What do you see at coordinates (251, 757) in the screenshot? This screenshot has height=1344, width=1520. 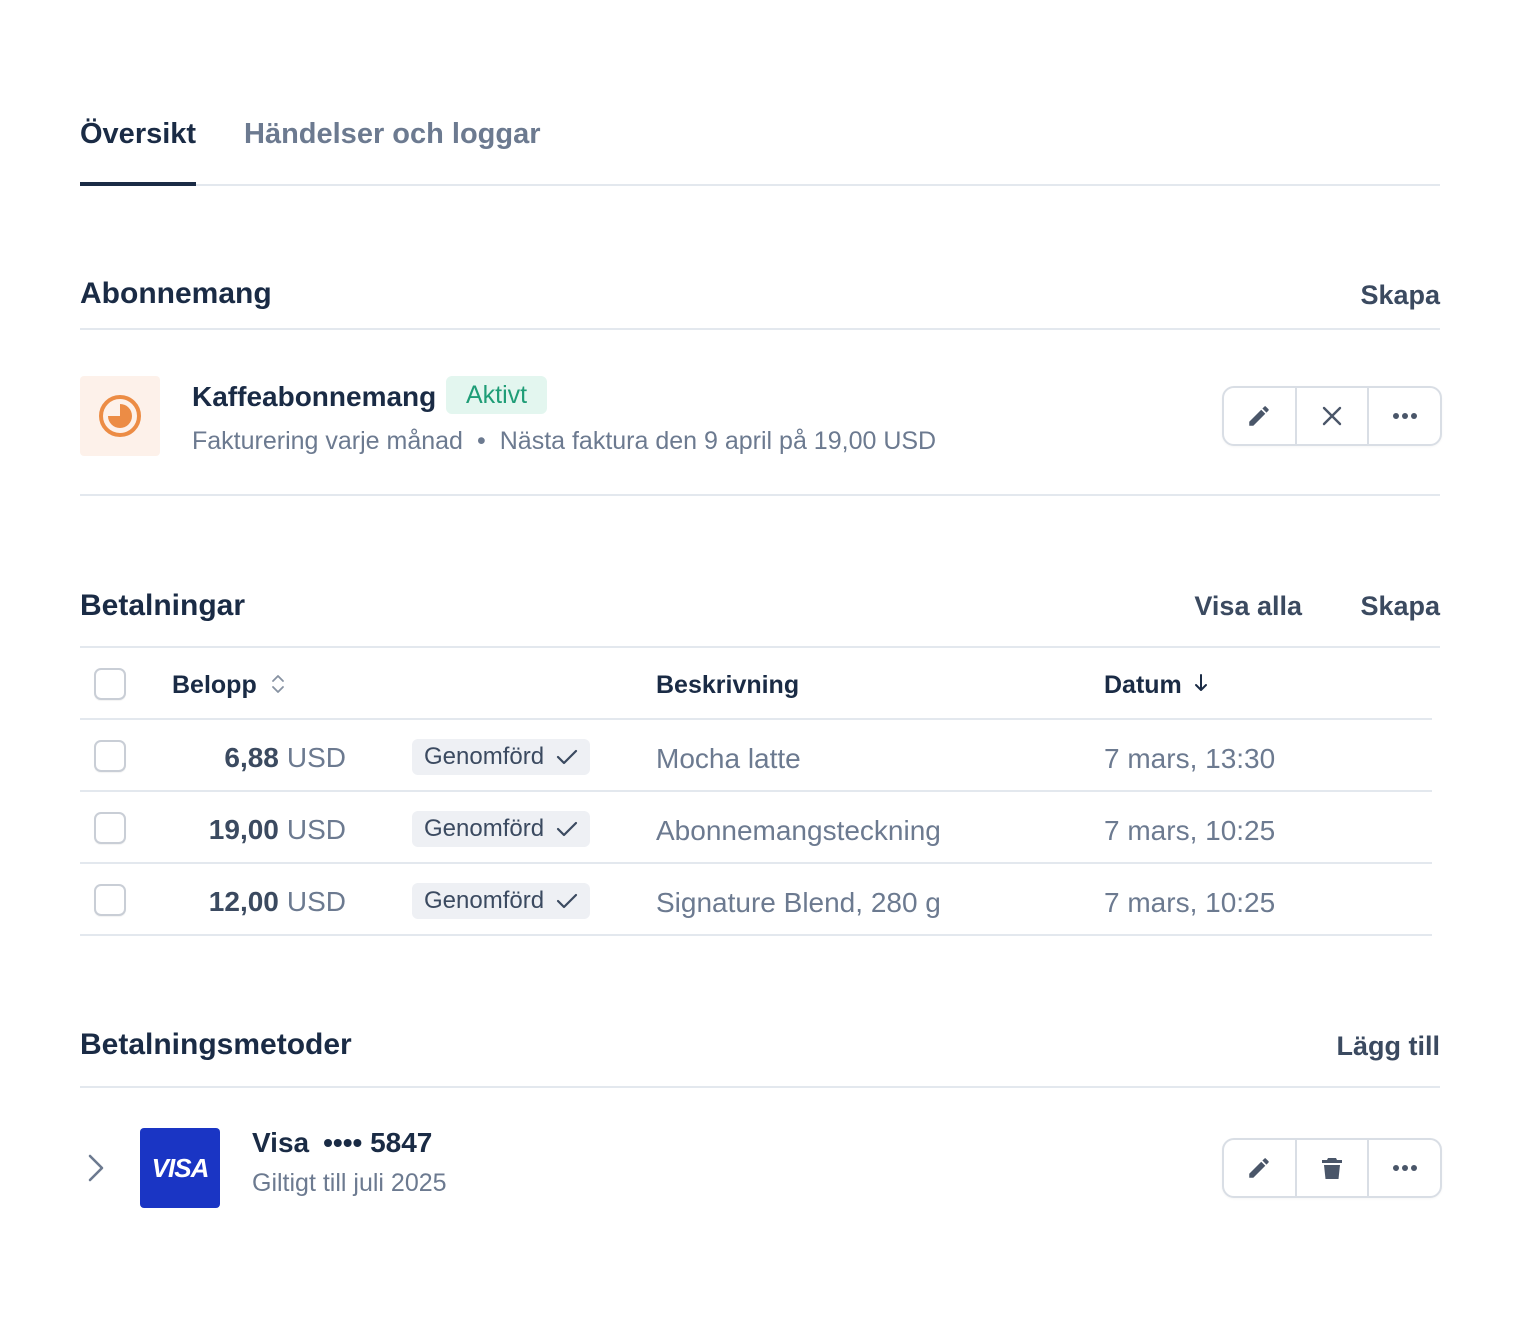 I see `amount-value: 6,88` at bounding box center [251, 757].